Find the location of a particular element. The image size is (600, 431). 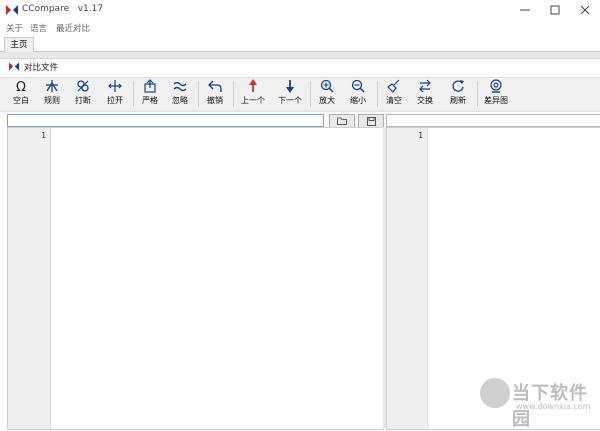

zoom-in-icon is located at coordinates (327, 86).